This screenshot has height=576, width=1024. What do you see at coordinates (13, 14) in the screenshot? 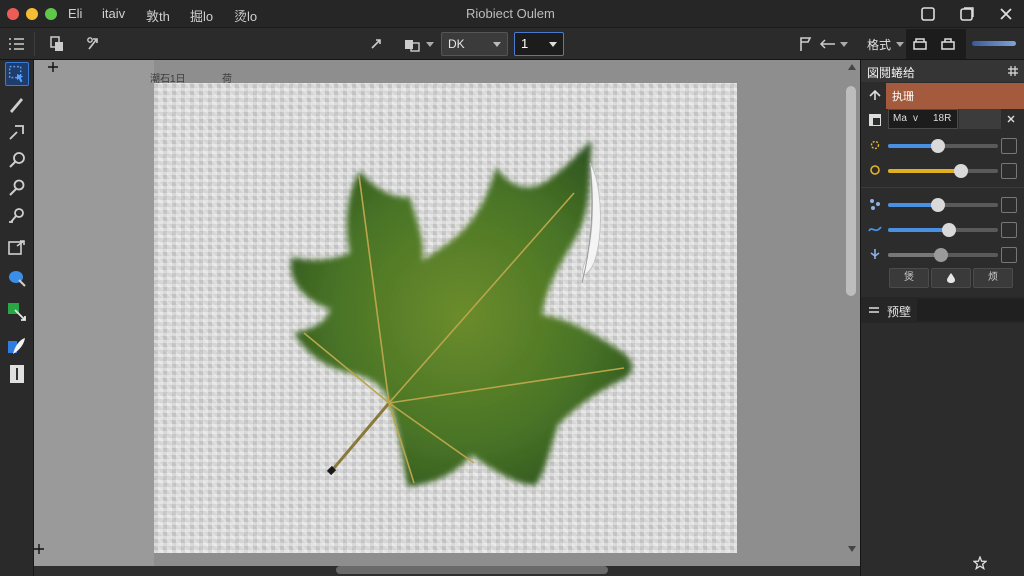
I see `close-window-button` at bounding box center [13, 14].